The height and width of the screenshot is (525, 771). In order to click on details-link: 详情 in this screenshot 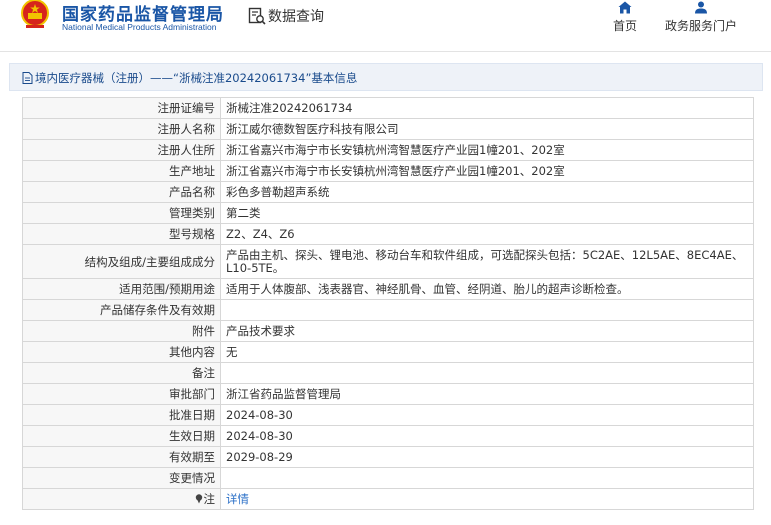, I will do `click(237, 499)`.